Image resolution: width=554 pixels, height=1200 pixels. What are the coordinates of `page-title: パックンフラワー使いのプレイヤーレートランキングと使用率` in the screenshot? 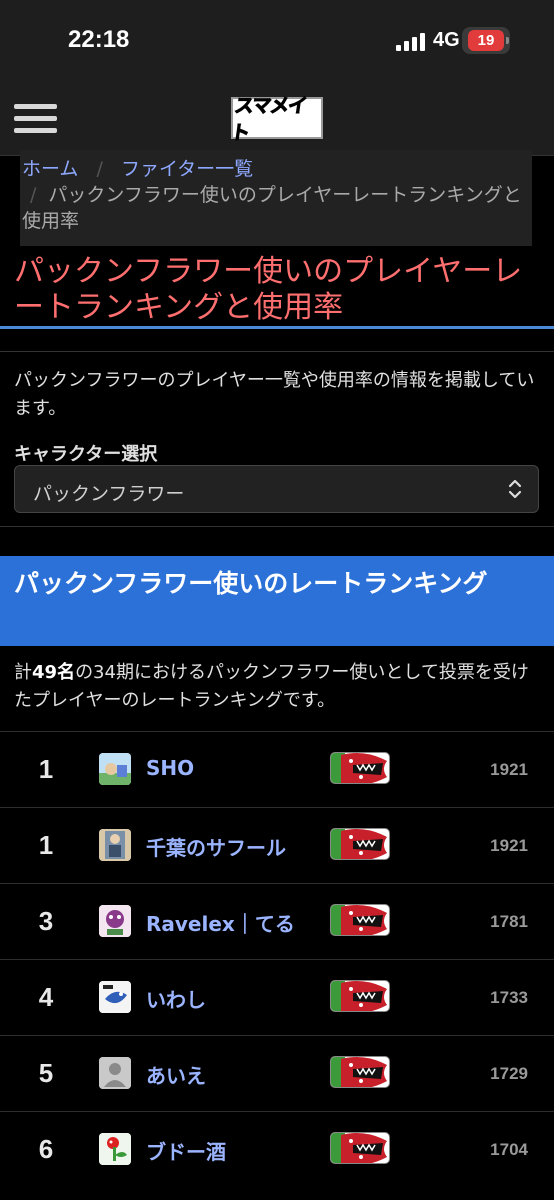 It's located at (268, 289).